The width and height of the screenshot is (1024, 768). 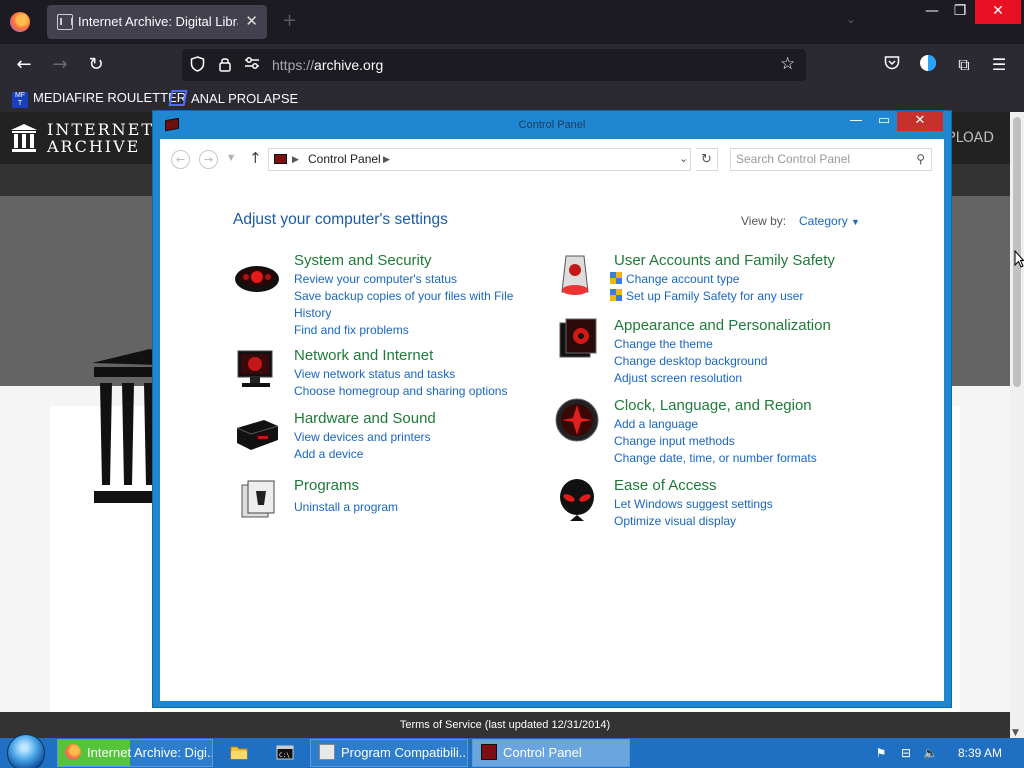 What do you see at coordinates (26, 751) in the screenshot?
I see `start-button` at bounding box center [26, 751].